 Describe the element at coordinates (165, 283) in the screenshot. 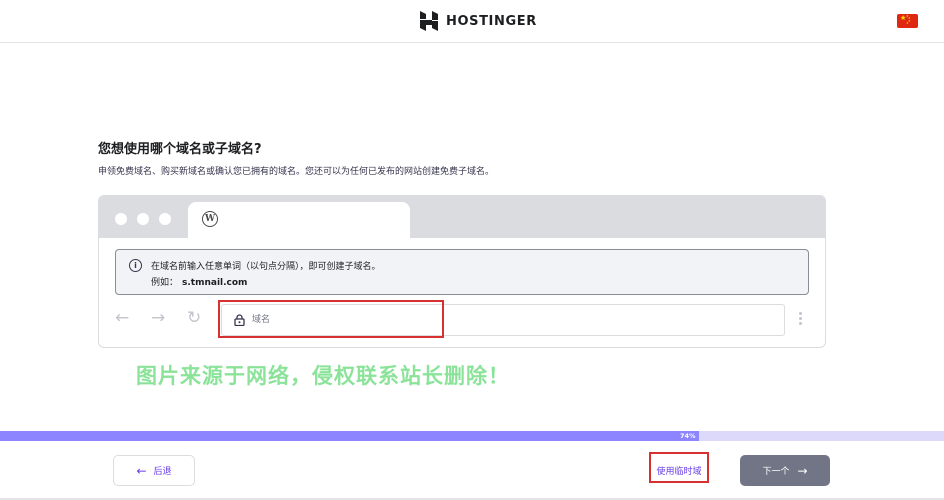

I see `example-label: 例如：` at that location.